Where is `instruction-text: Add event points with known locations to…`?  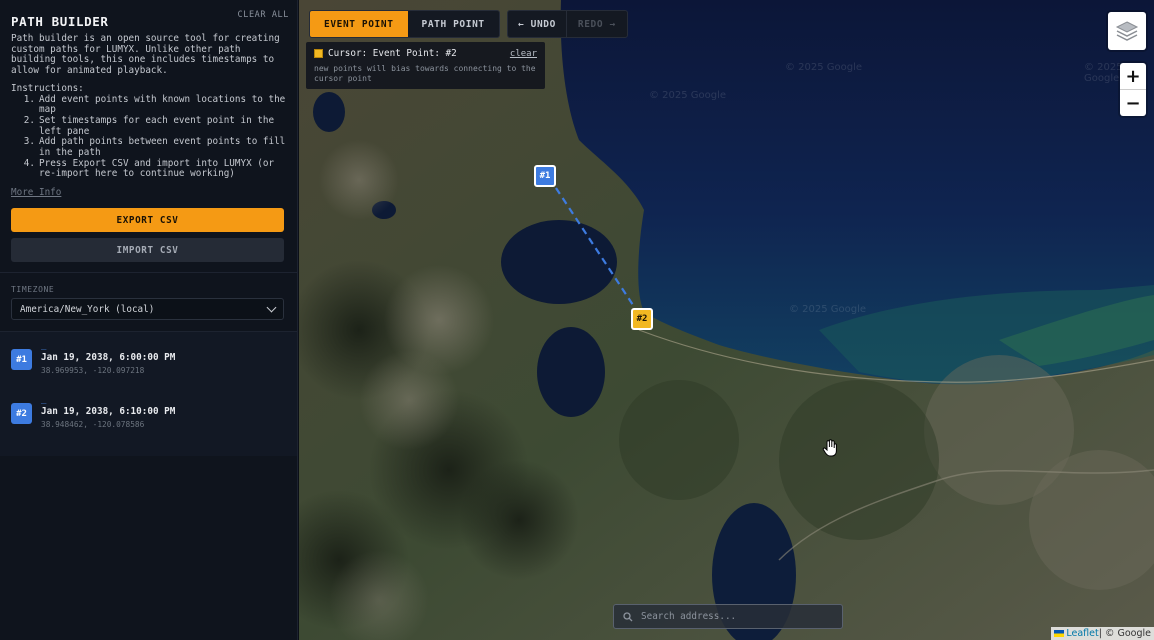
instruction-text: Add event points with known locations to… is located at coordinates (162, 104).